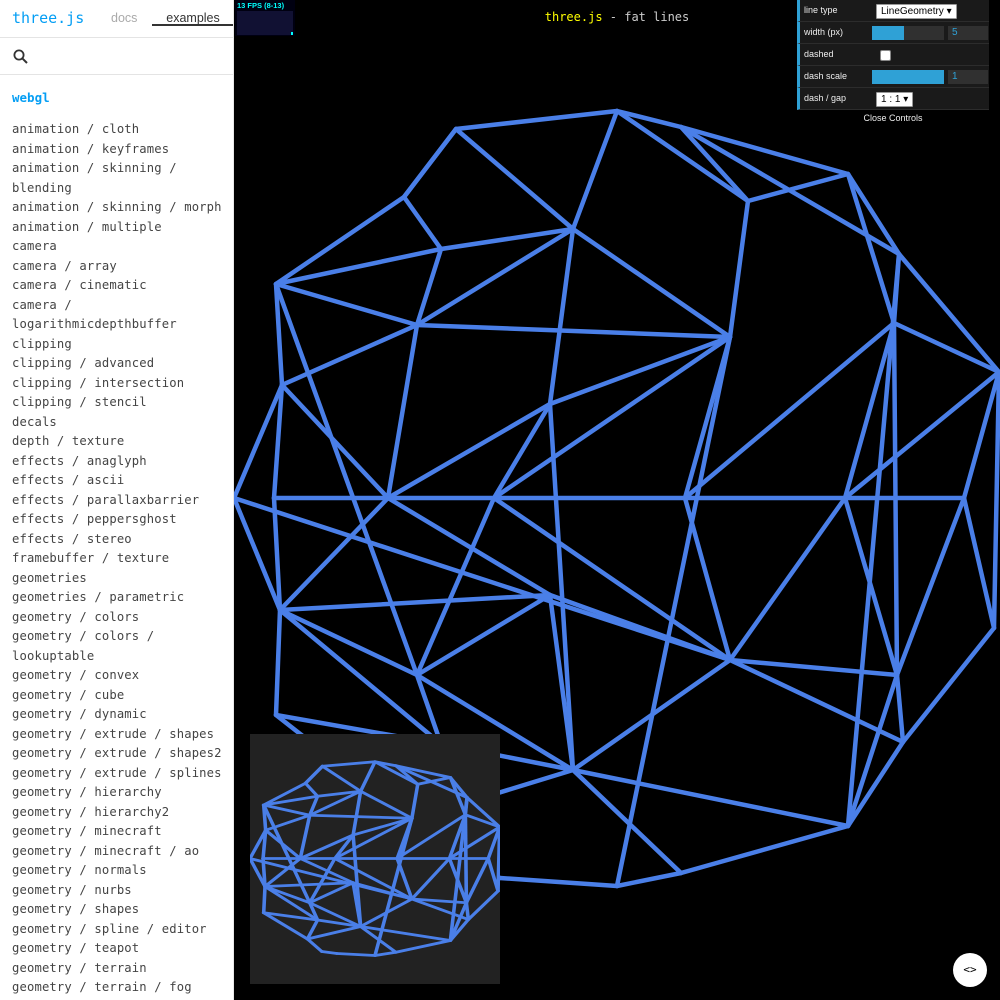 This screenshot has height=1000, width=1000. I want to click on width-slider, so click(908, 33).